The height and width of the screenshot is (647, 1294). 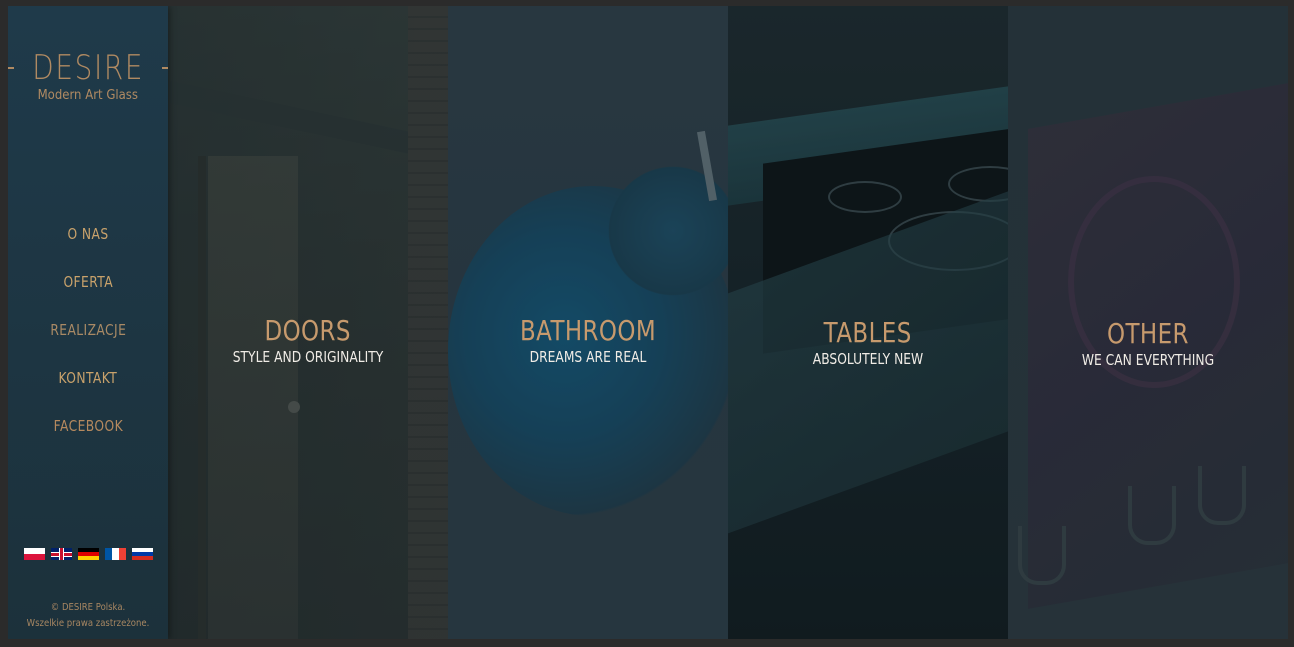 I want to click on panel-label: BATHROOM DREAMS ARE REAL, so click(x=588, y=341).